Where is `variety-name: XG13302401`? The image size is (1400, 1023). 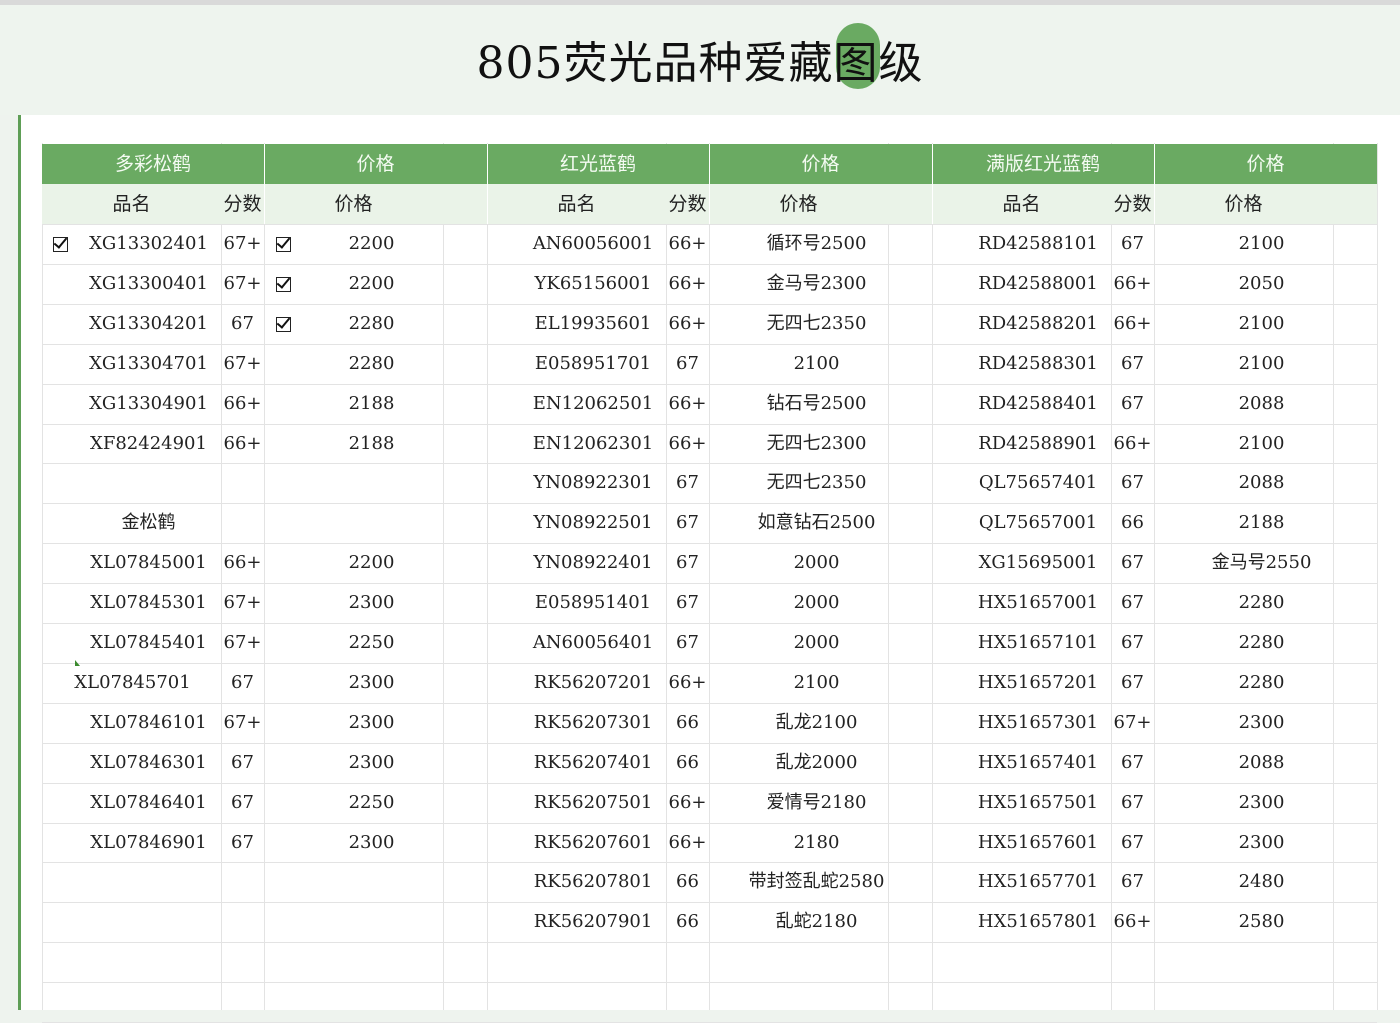
variety-name: XG13302401 is located at coordinates (148, 243).